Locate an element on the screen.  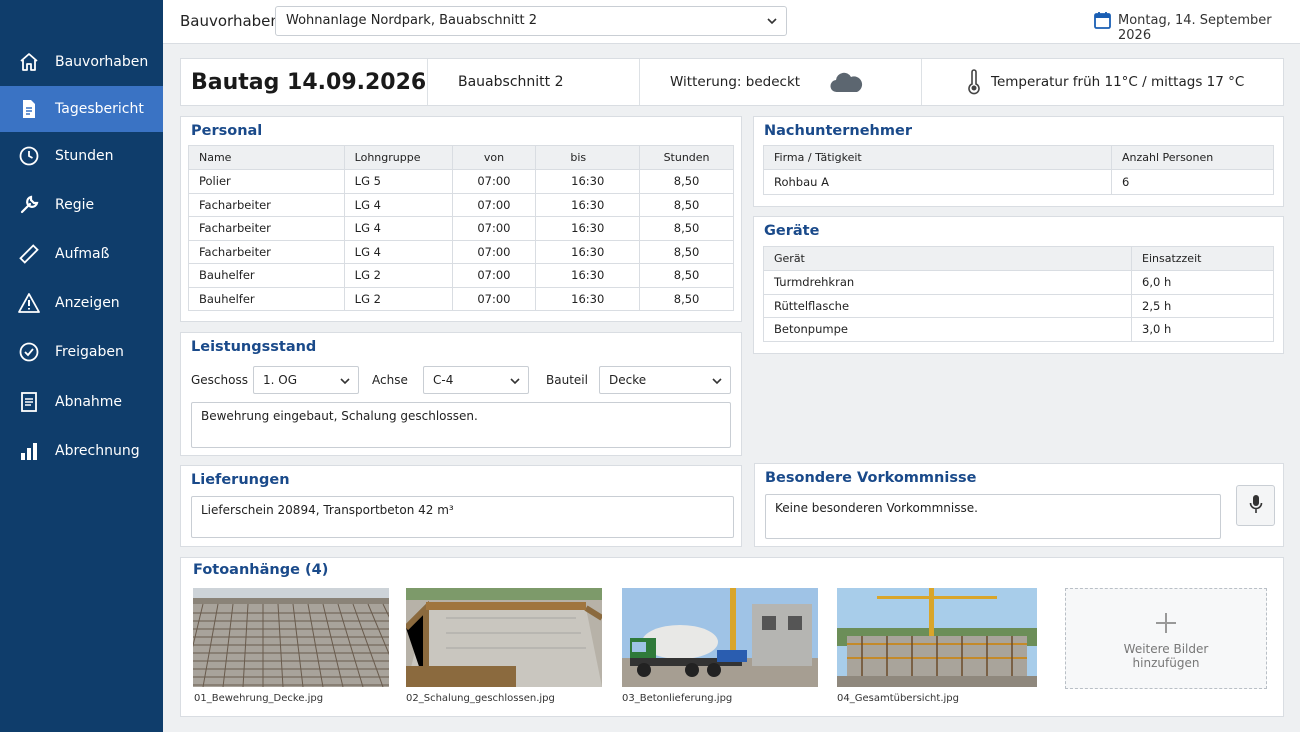
achse-value: C-4 is located at coordinates (443, 380).